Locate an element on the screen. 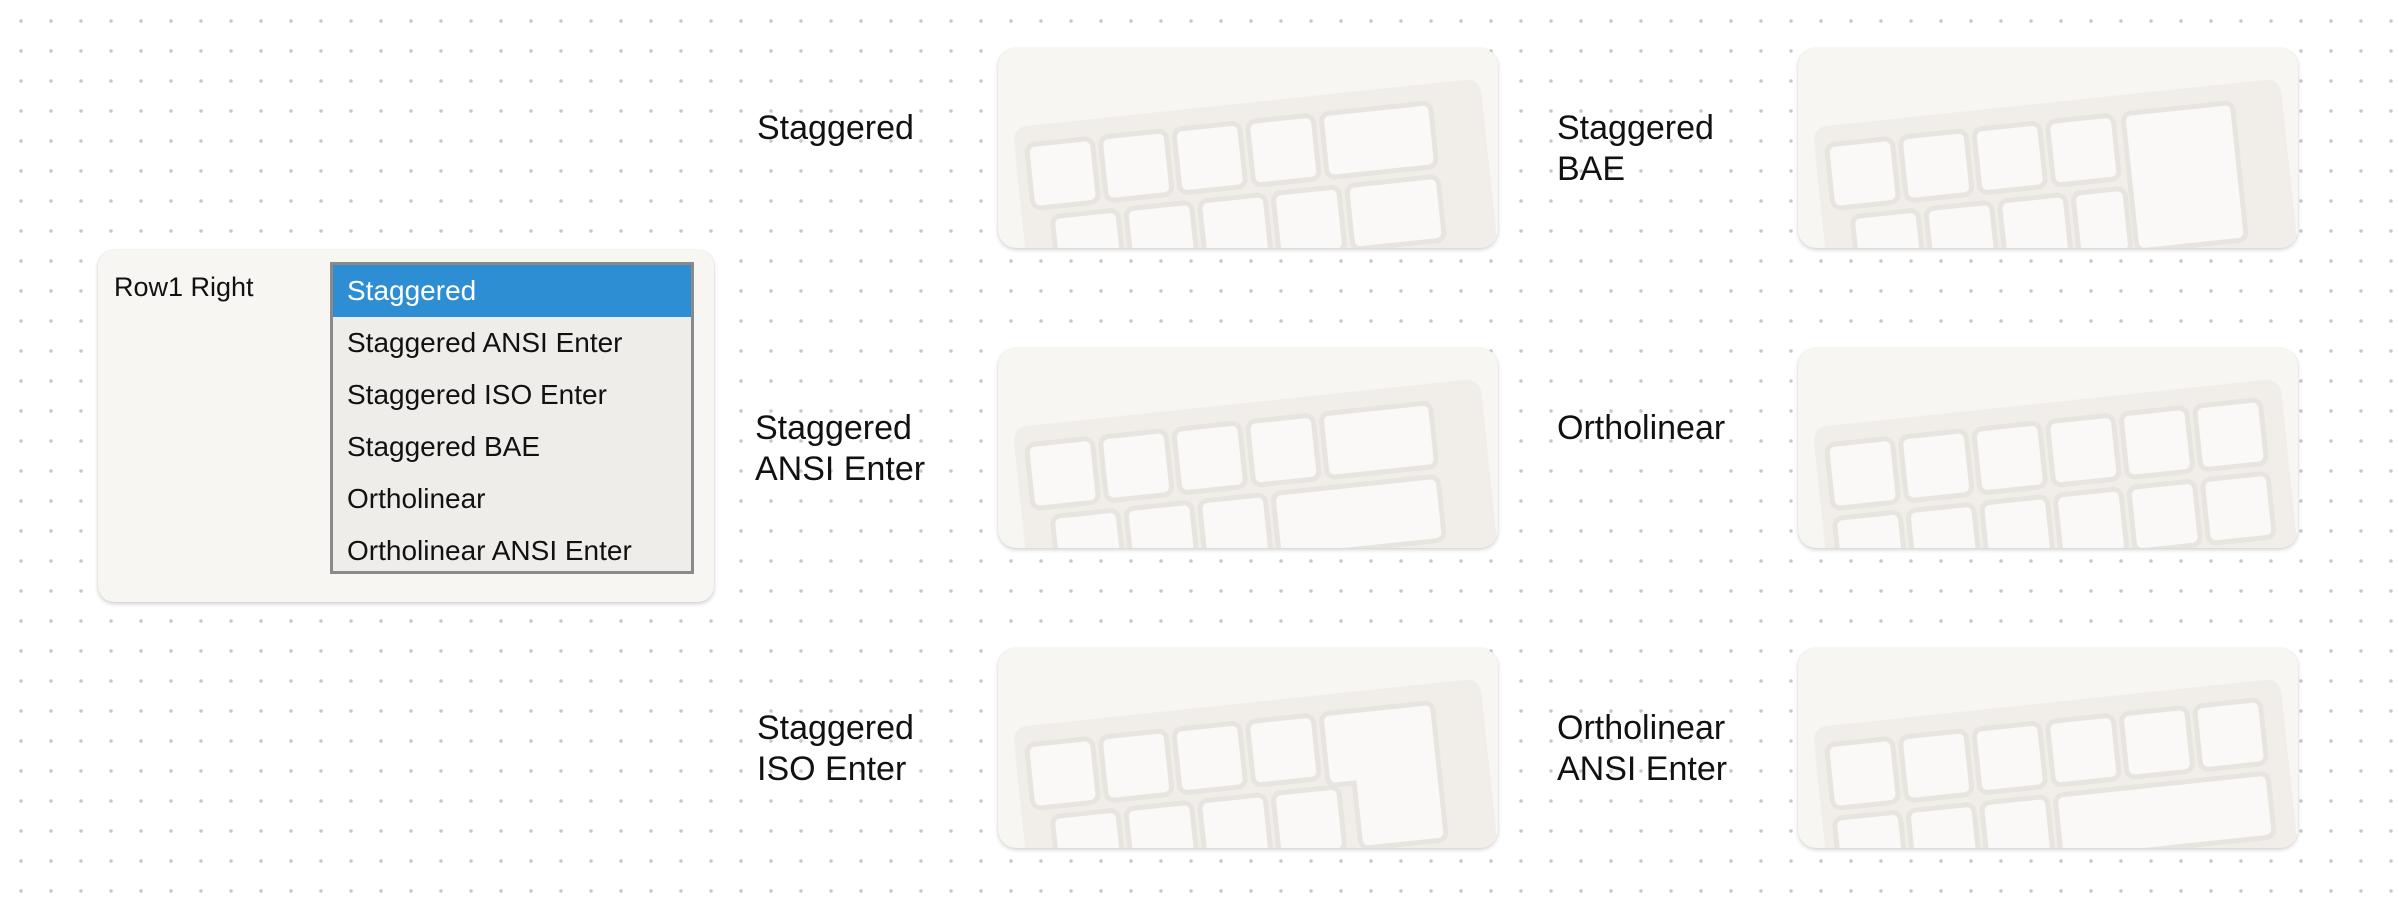 The width and height of the screenshot is (2398, 902). preview-label-staggered-bae: Staggered BAE is located at coordinates (1657, 149).